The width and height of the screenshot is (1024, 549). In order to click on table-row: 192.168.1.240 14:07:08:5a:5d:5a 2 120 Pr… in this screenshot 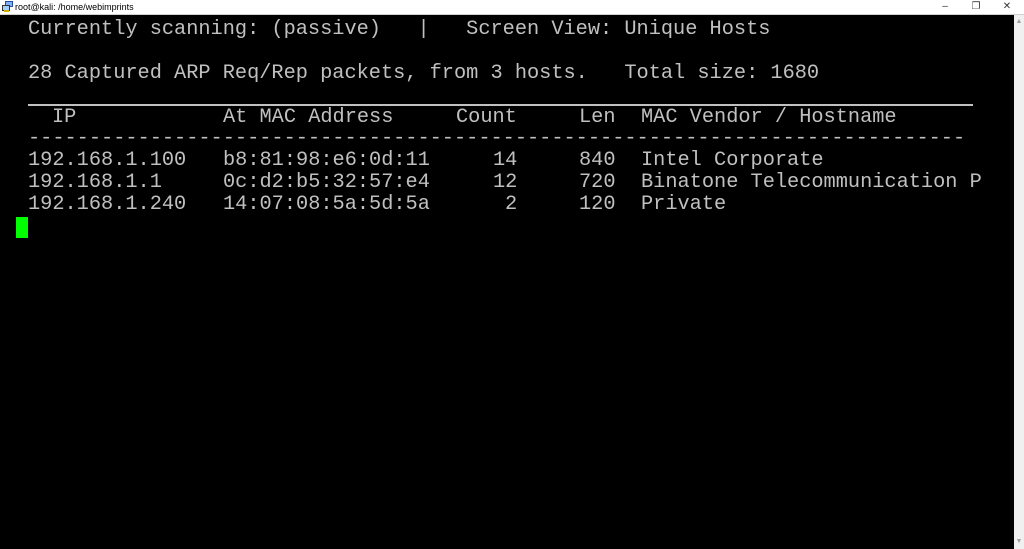, I will do `click(518, 205)`.